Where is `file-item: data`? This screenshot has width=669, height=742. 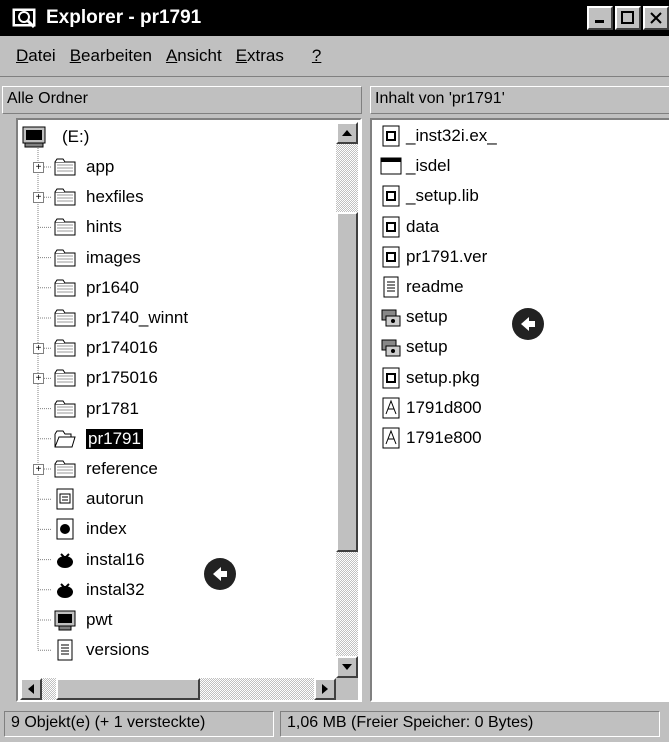 file-item: data is located at coordinates (409, 227).